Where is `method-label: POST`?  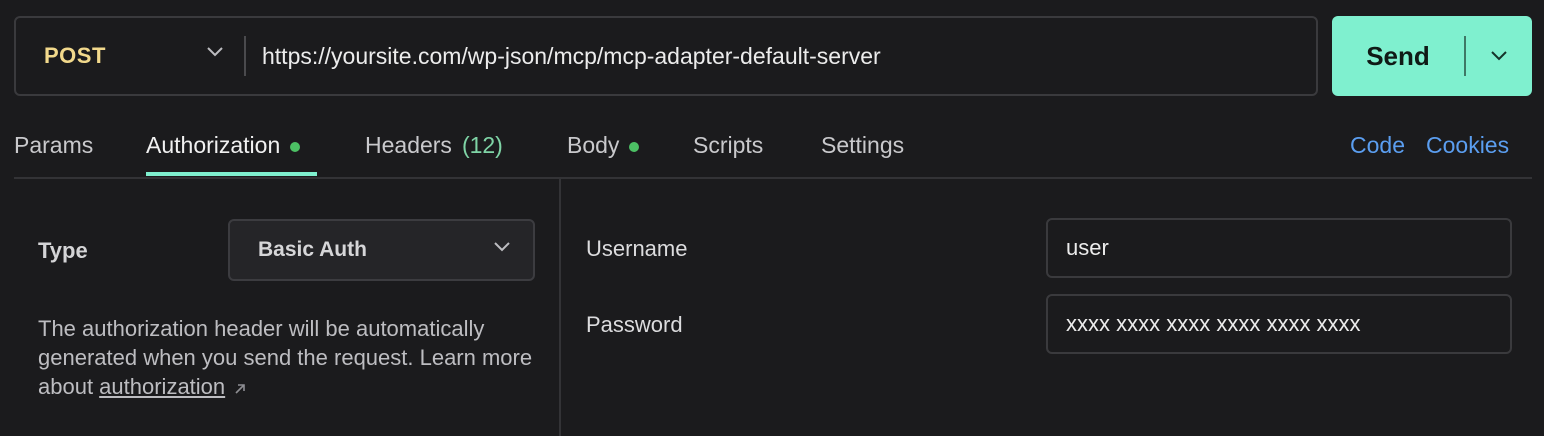
method-label: POST is located at coordinates (75, 55).